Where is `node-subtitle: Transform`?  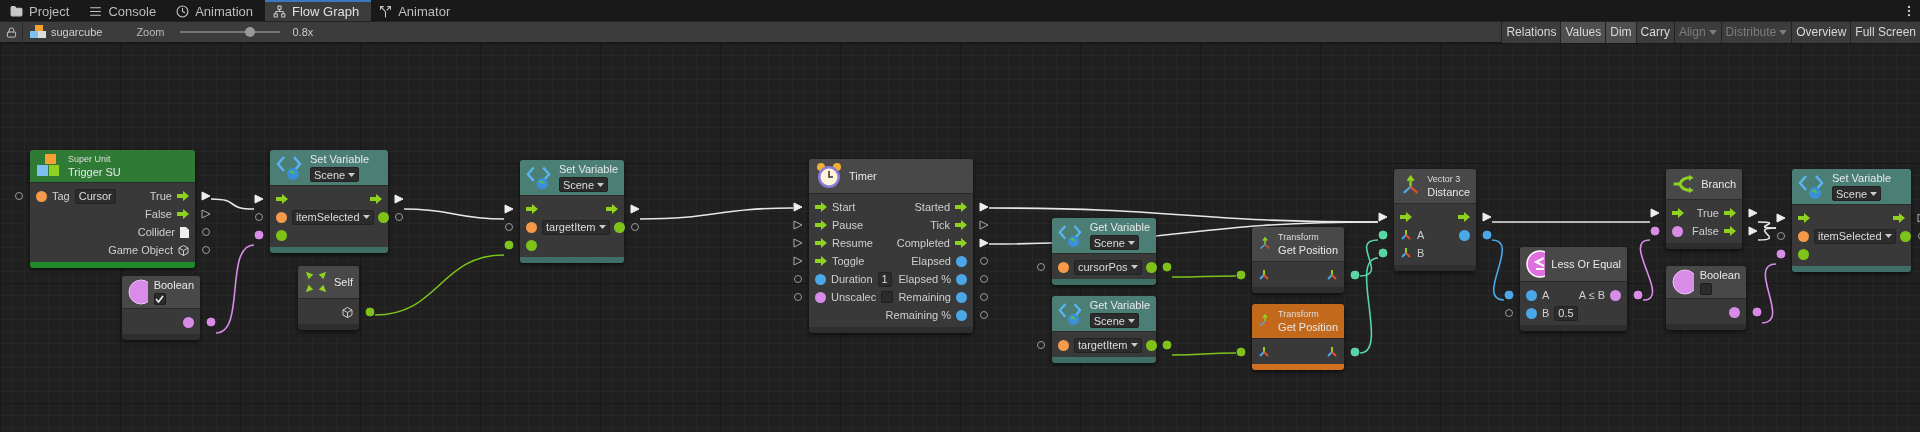
node-subtitle: Transform is located at coordinates (1299, 237).